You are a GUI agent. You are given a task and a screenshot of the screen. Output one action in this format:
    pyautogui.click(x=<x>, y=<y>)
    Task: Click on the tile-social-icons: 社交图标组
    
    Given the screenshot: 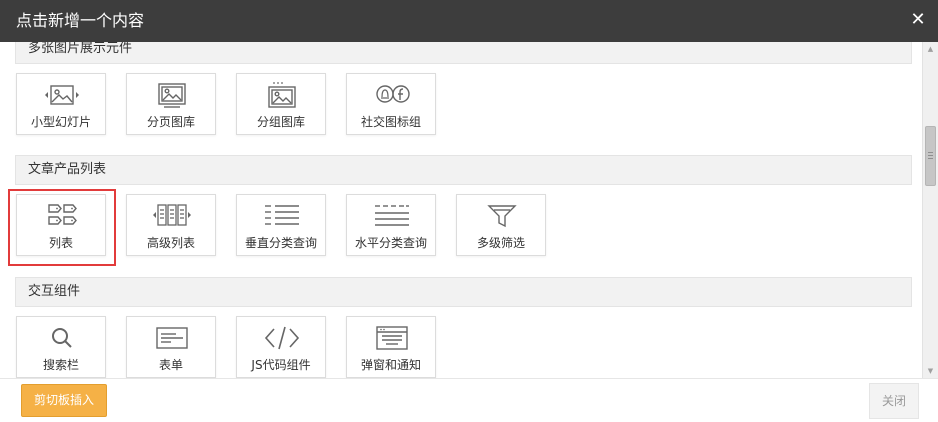 What is the action you would take?
    pyautogui.click(x=391, y=104)
    